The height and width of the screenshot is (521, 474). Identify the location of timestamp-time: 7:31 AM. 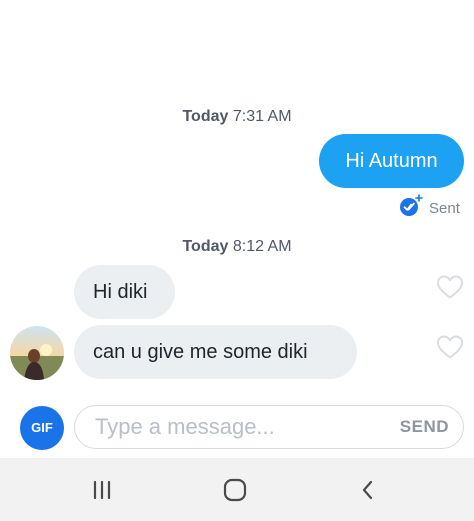
(262, 116).